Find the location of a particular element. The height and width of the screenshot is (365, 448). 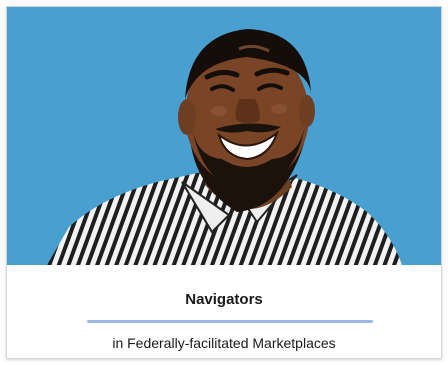

card-title: Navigators is located at coordinates (224, 299).